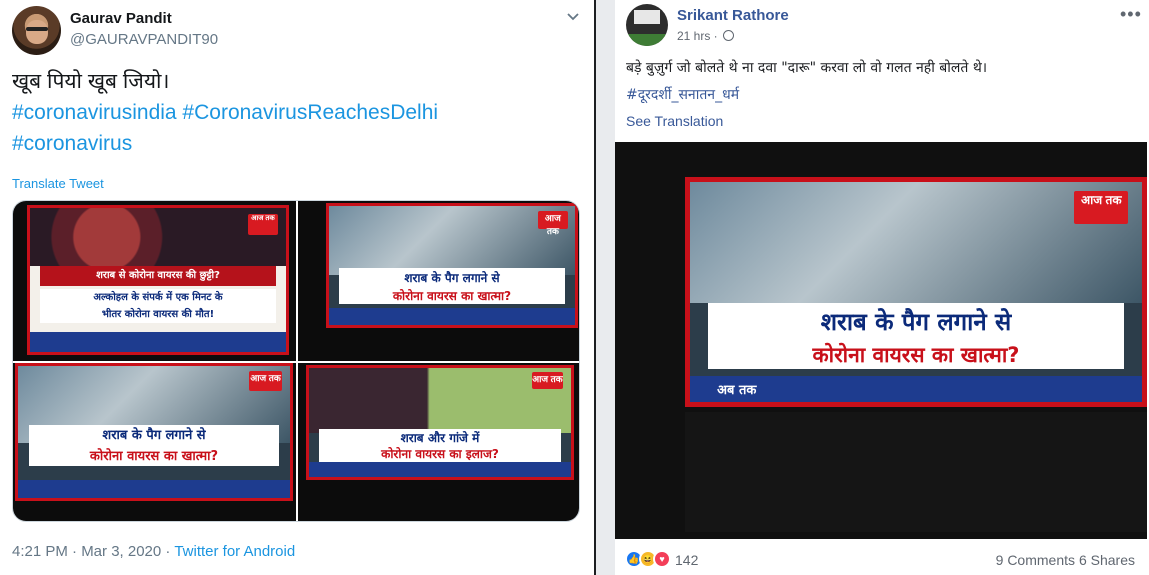 The height and width of the screenshot is (575, 1149). What do you see at coordinates (440, 454) in the screenshot?
I see `subheadline: कोरोना वायरस का इलाज?` at bounding box center [440, 454].